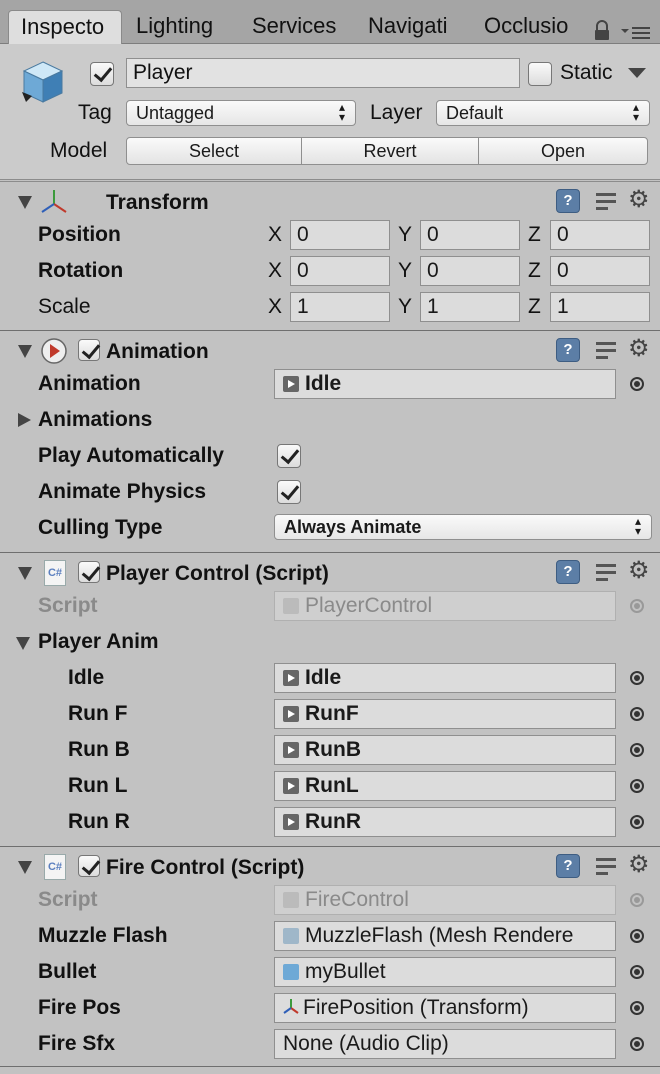  I want to click on culling-type-value: Always Animate, so click(353, 527).